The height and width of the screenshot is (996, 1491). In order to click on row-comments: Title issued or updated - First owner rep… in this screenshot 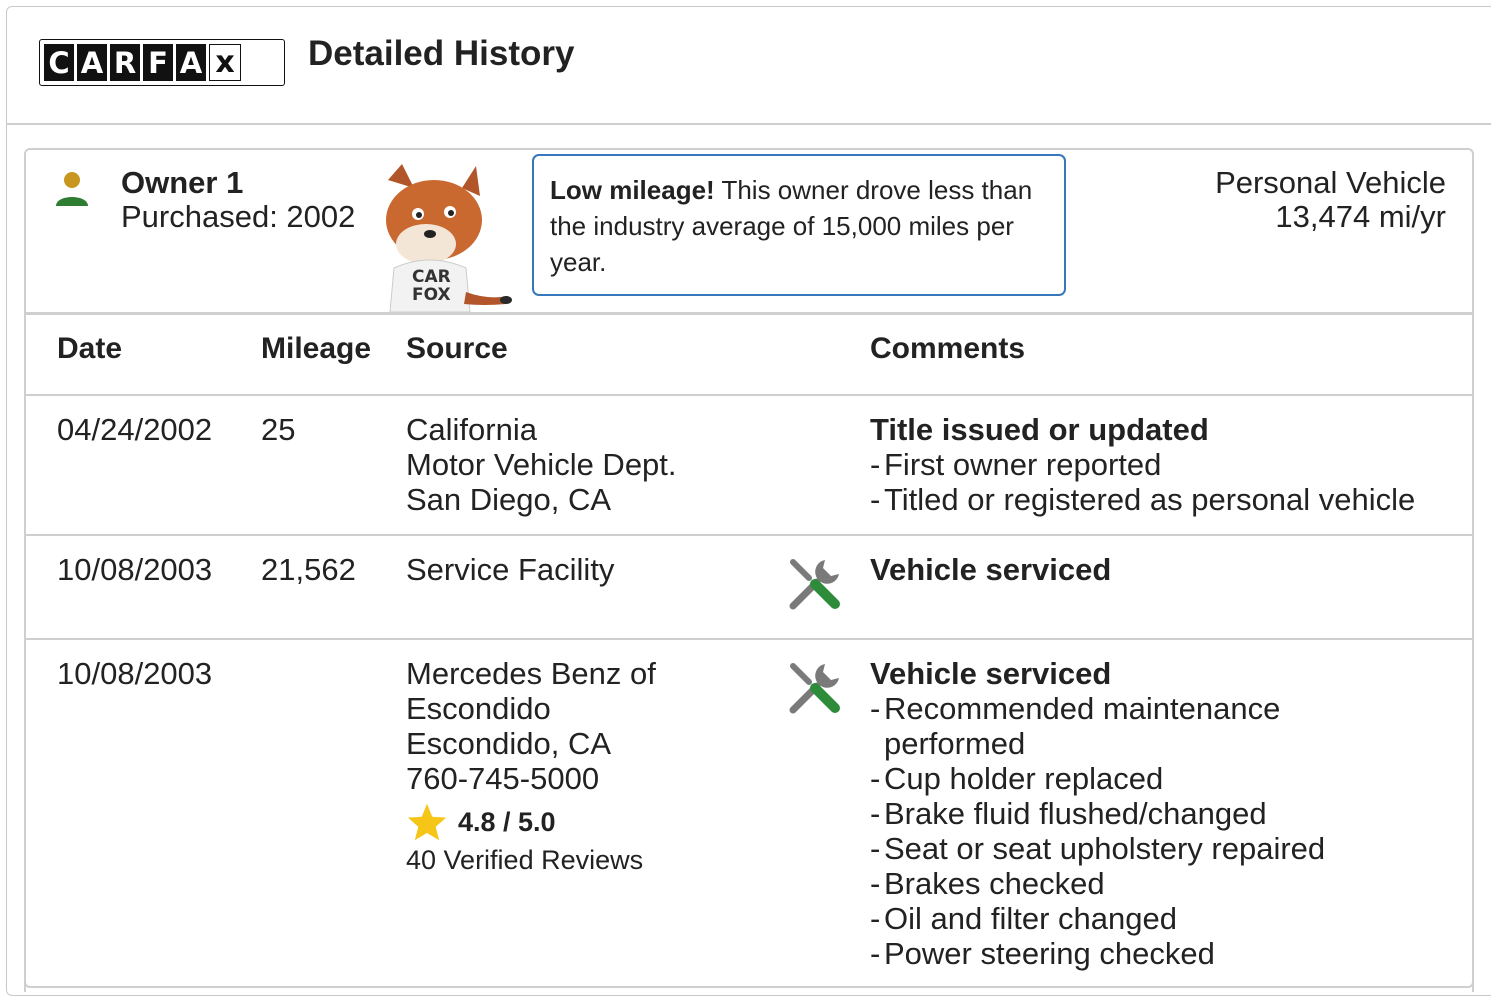, I will do `click(1142, 464)`.